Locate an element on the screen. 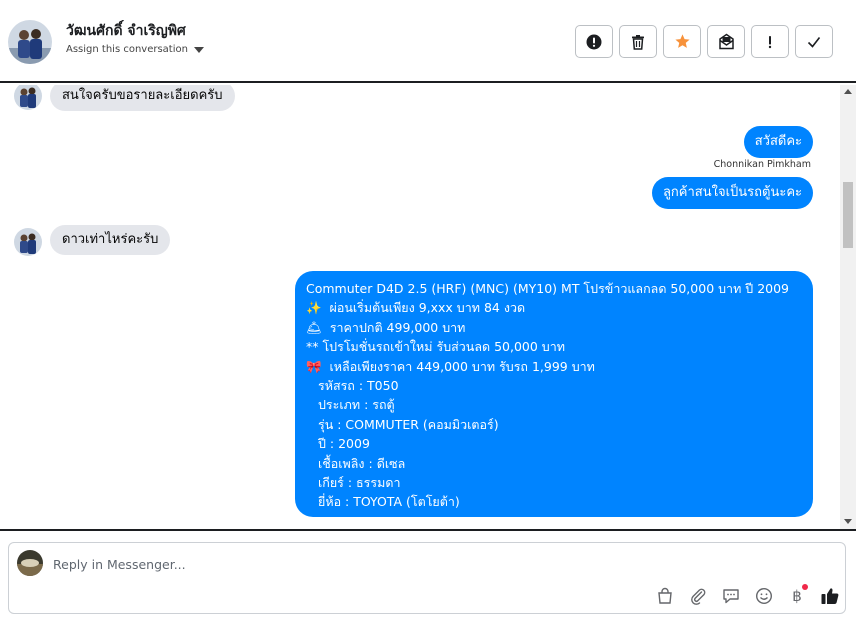 This screenshot has width=856, height=621. outgoing-message: ลูกค้าสนใจเป็นรถตู้นะคะ is located at coordinates (732, 193).